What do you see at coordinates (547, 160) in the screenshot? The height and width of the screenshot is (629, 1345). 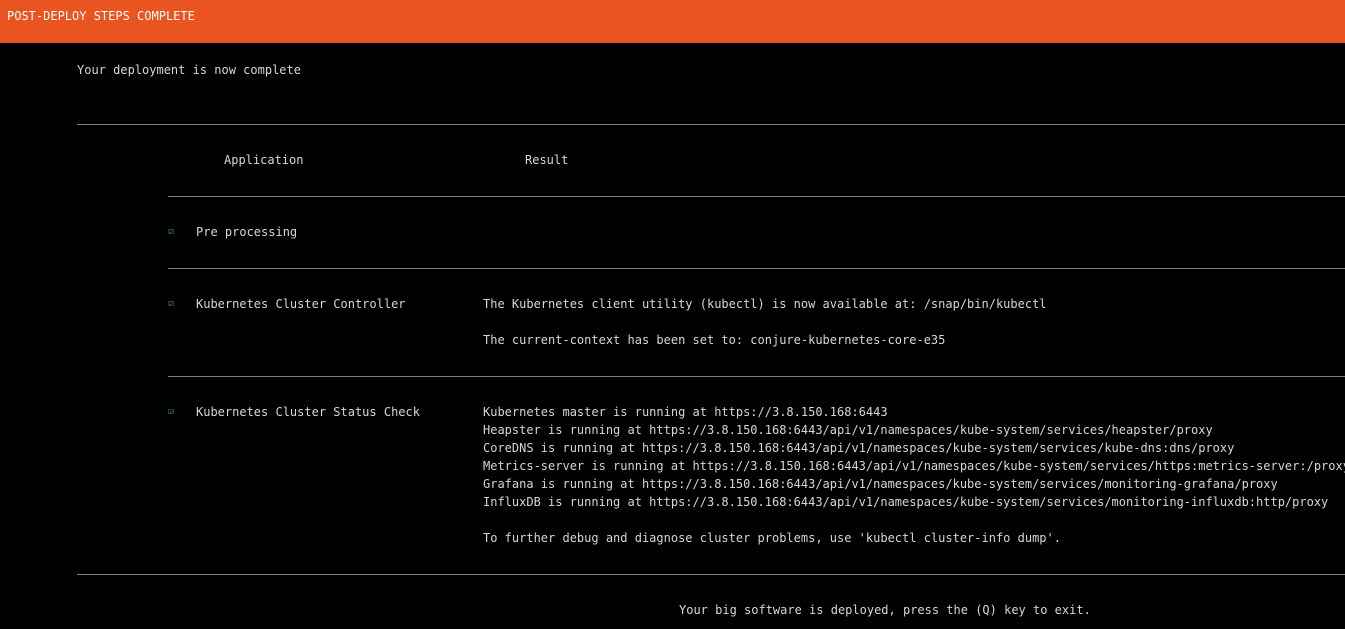 I see `column-header-result: Result` at bounding box center [547, 160].